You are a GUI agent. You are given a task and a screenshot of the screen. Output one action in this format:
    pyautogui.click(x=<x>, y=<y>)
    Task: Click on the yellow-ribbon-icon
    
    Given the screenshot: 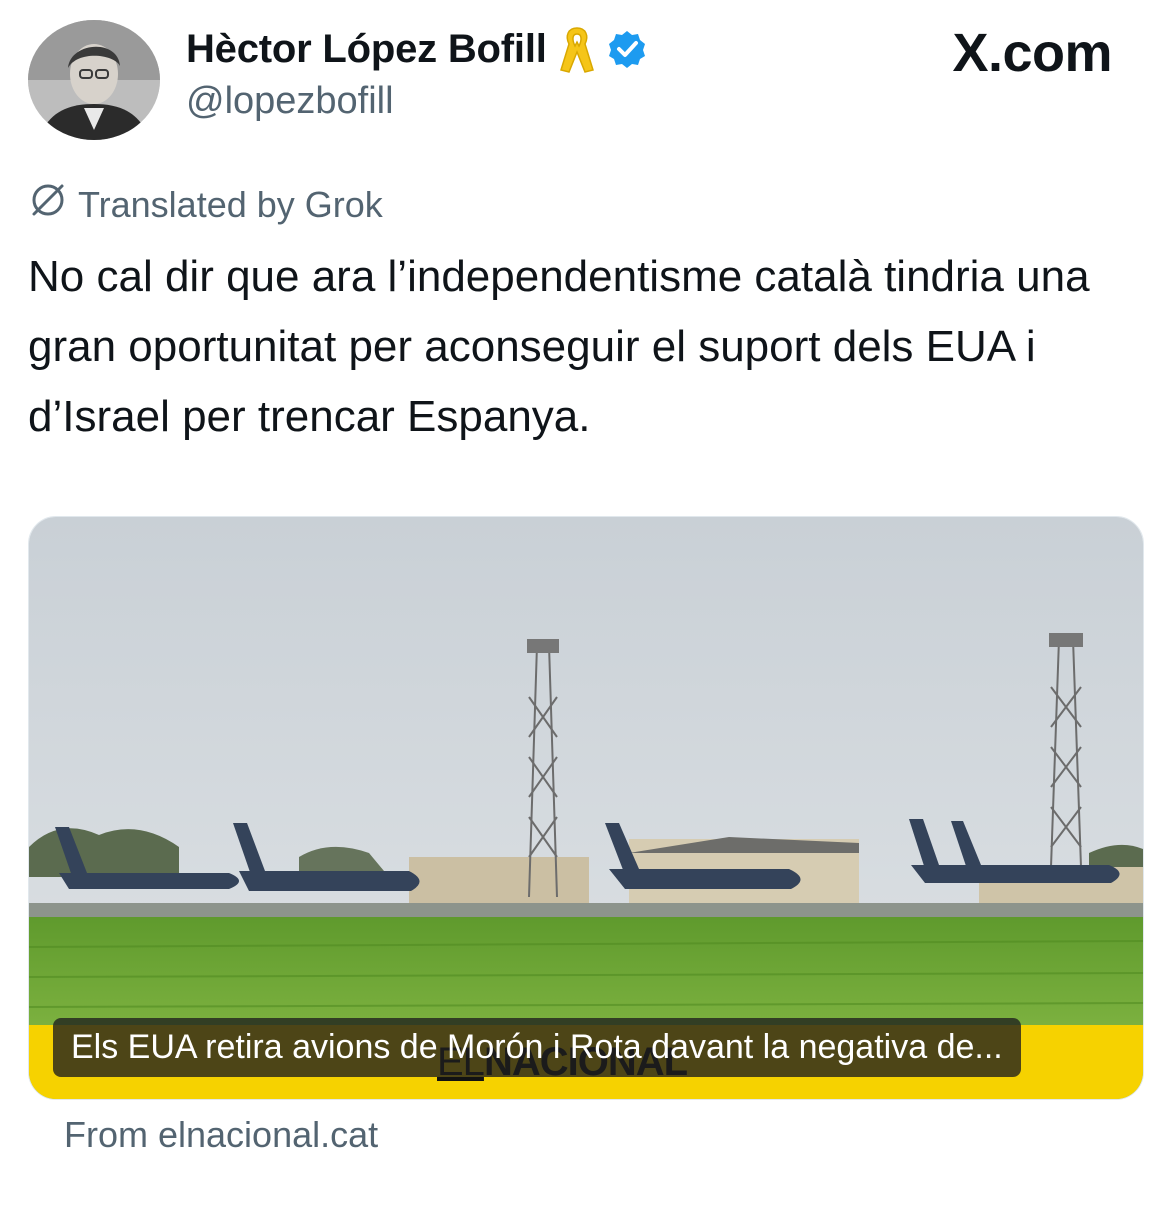 What is the action you would take?
    pyautogui.click(x=577, y=49)
    